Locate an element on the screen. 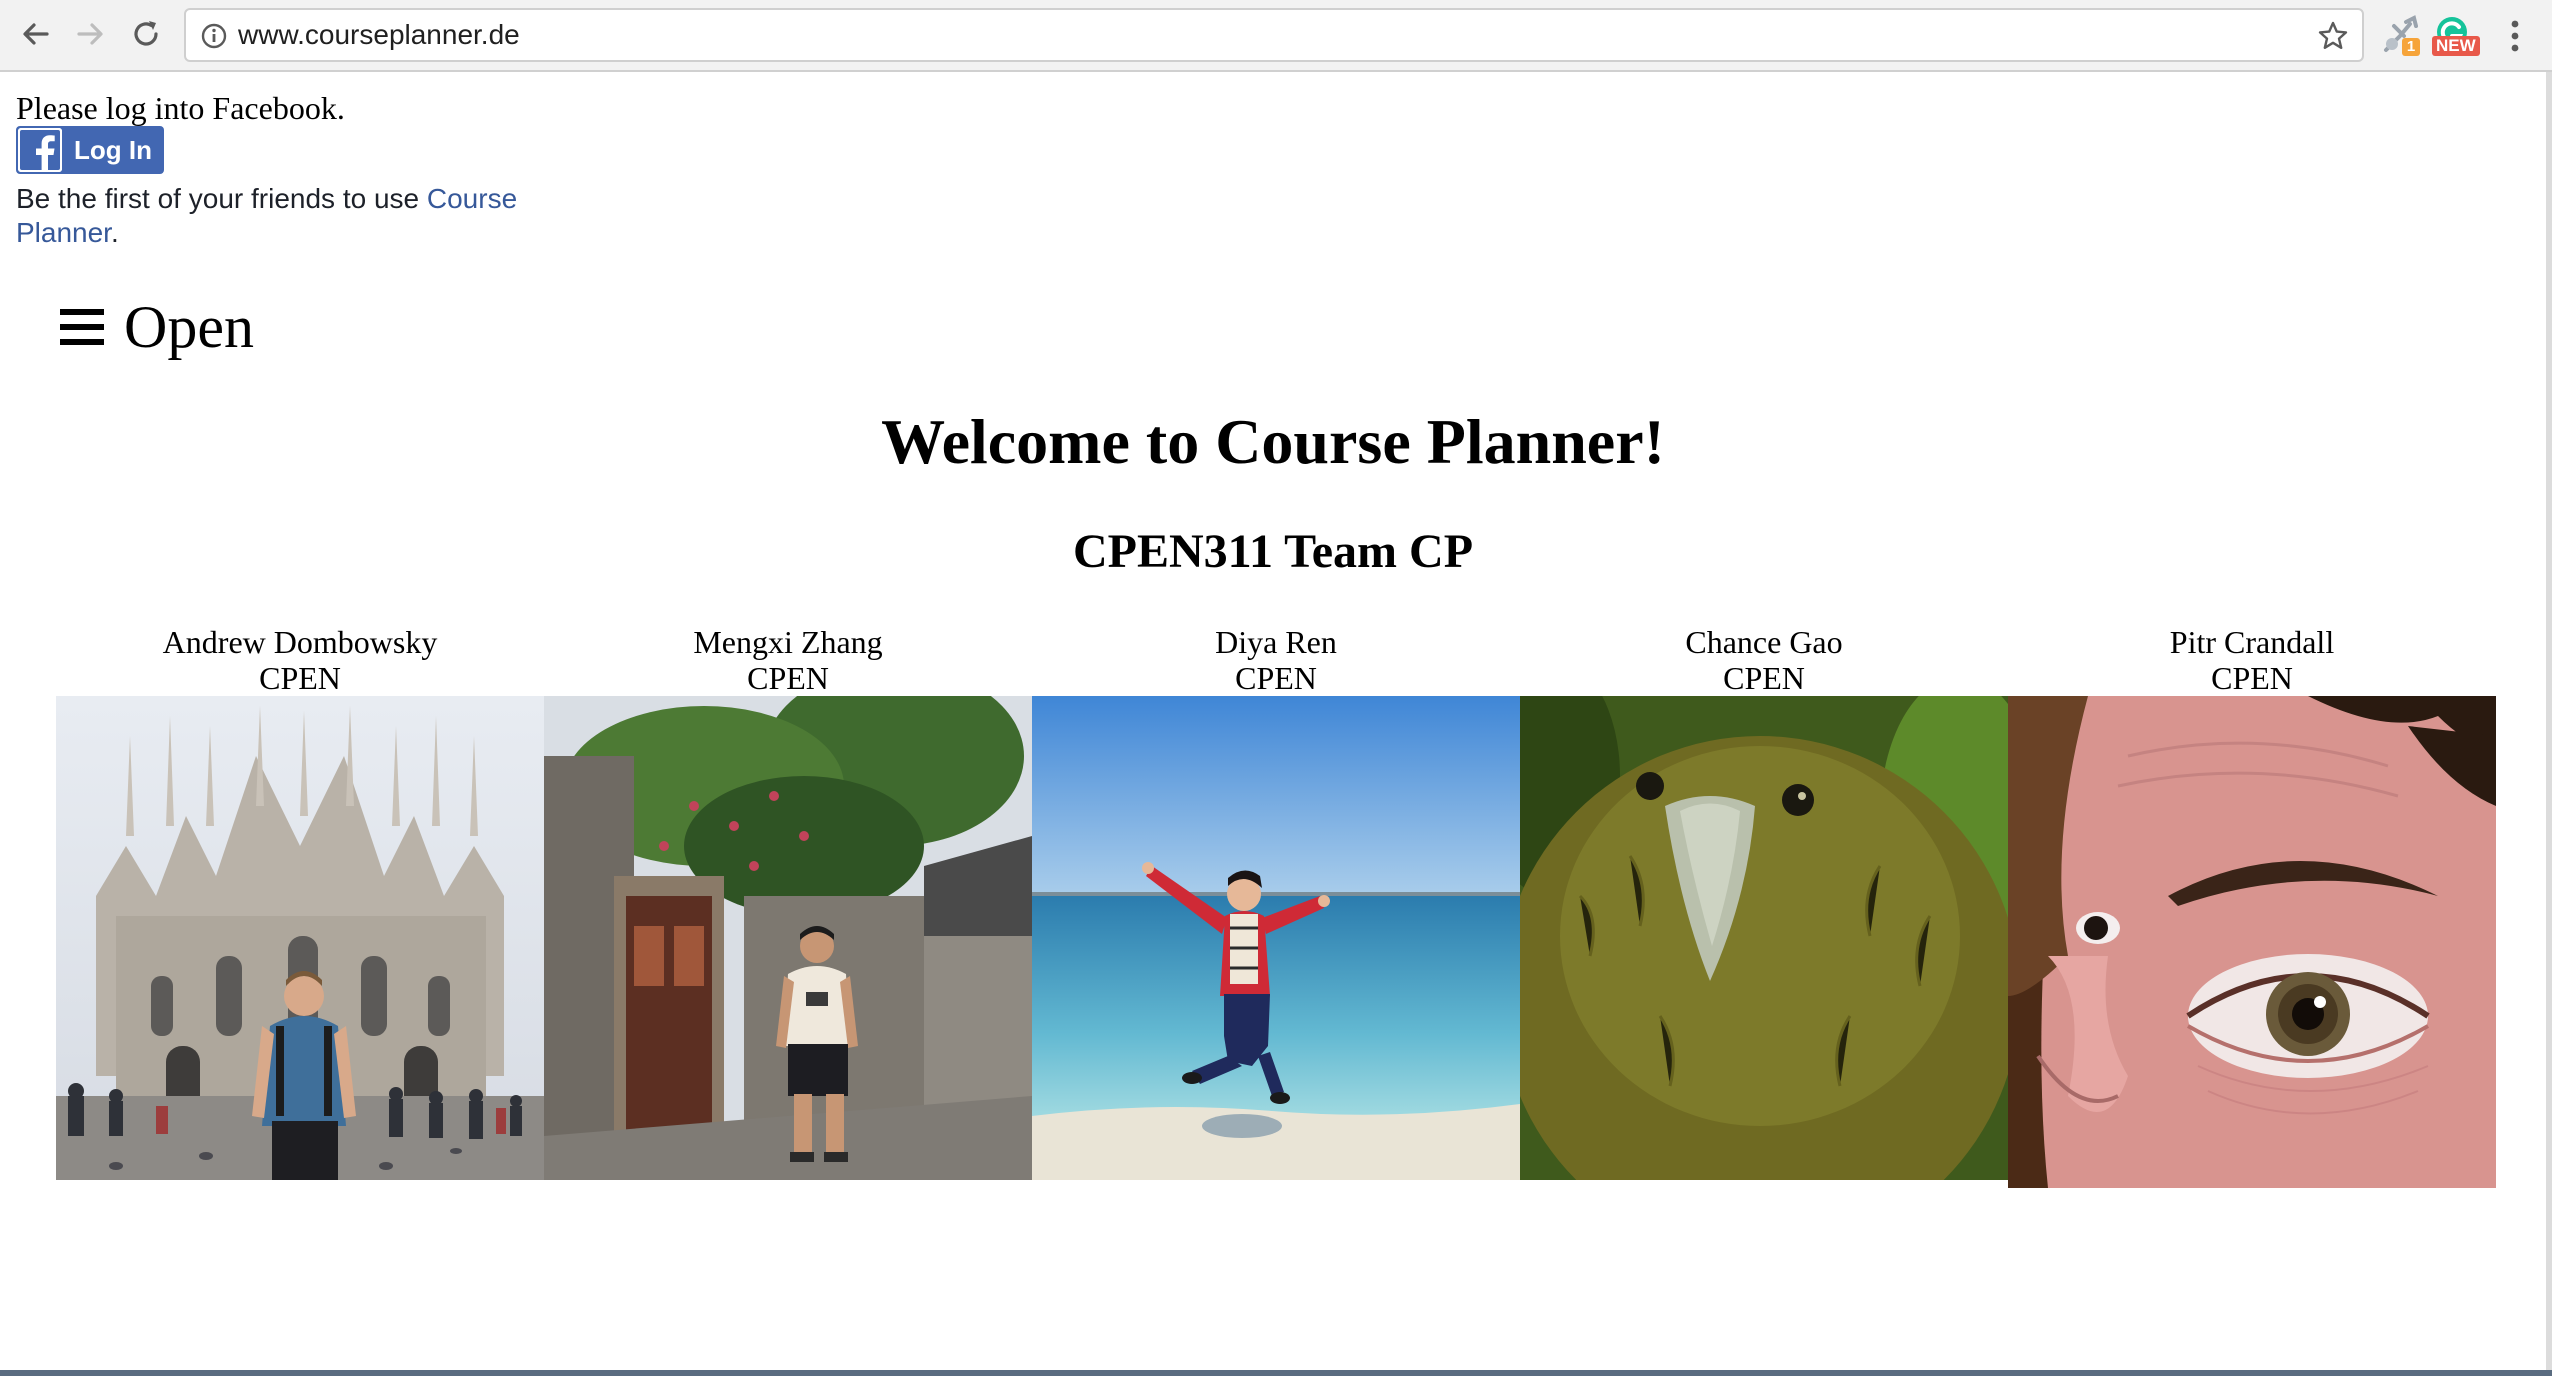  social-context-suffix: . is located at coordinates (114, 232).